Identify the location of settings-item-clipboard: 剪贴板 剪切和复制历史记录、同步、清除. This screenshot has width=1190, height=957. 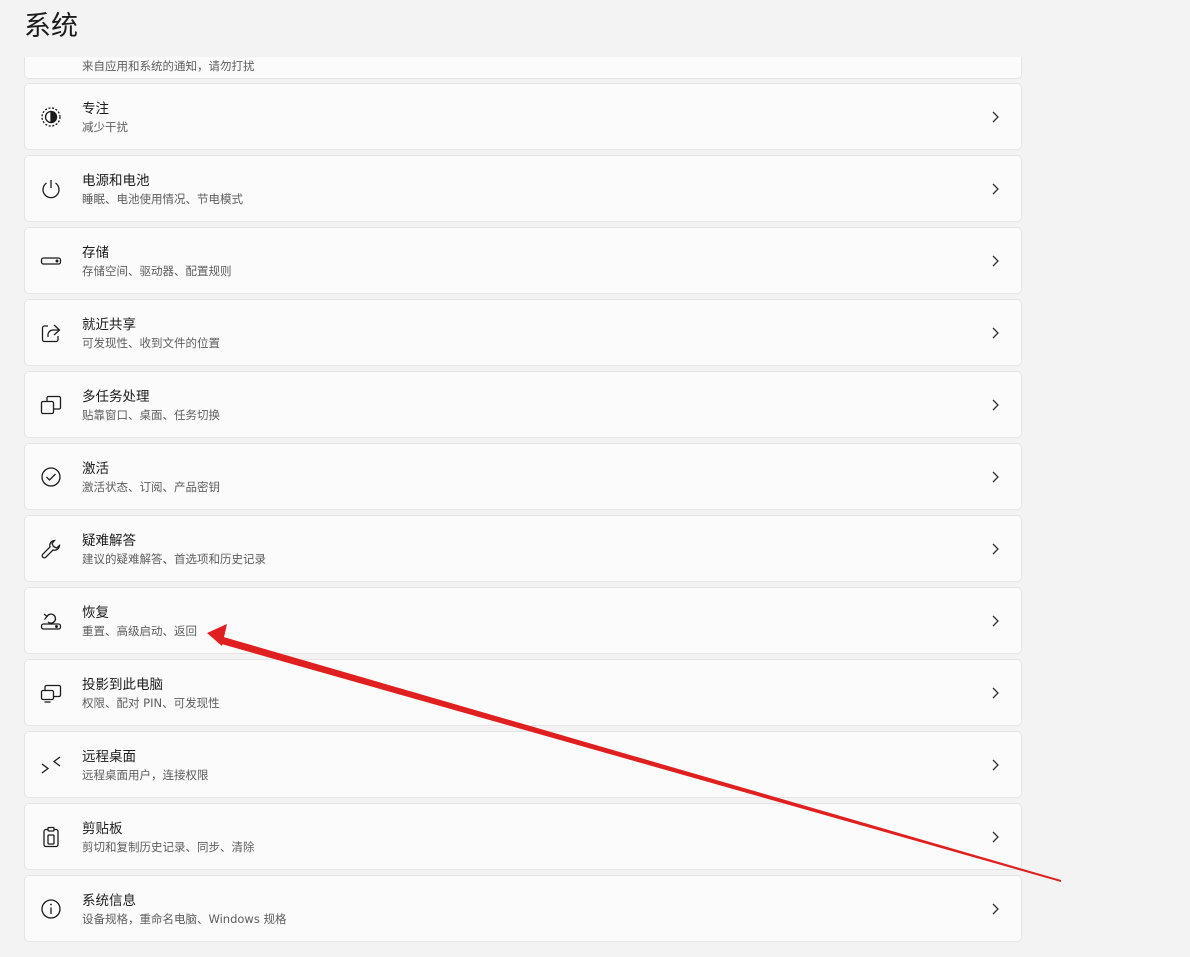
(523, 836).